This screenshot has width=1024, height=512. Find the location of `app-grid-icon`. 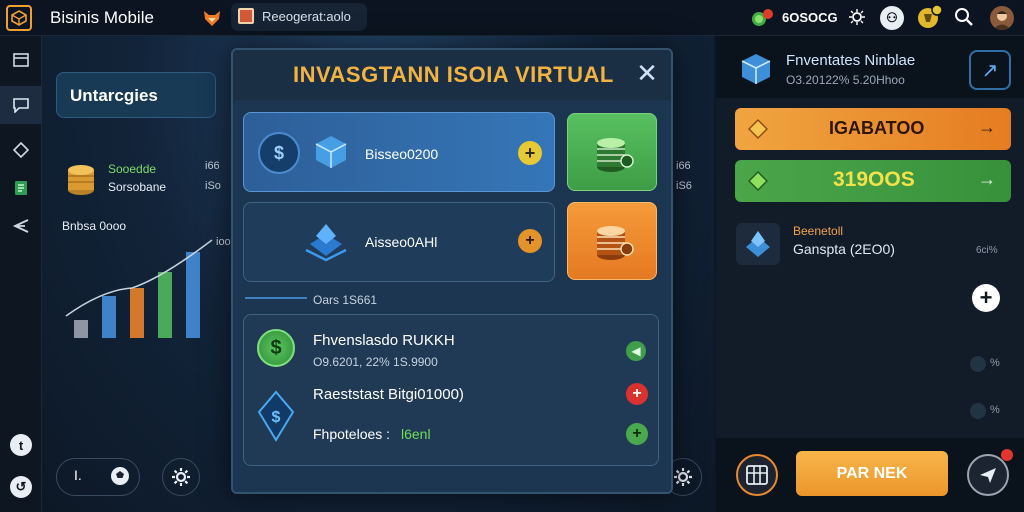

app-grid-icon is located at coordinates (757, 475).